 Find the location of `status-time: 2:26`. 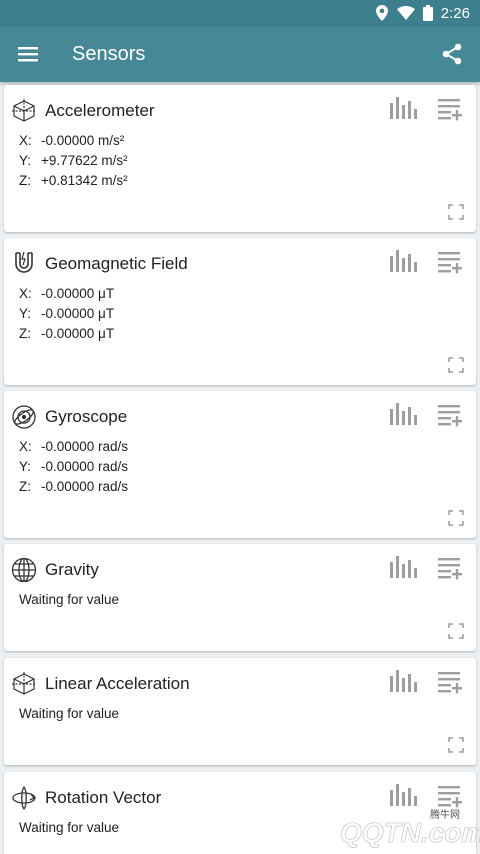

status-time: 2:26 is located at coordinates (455, 13).